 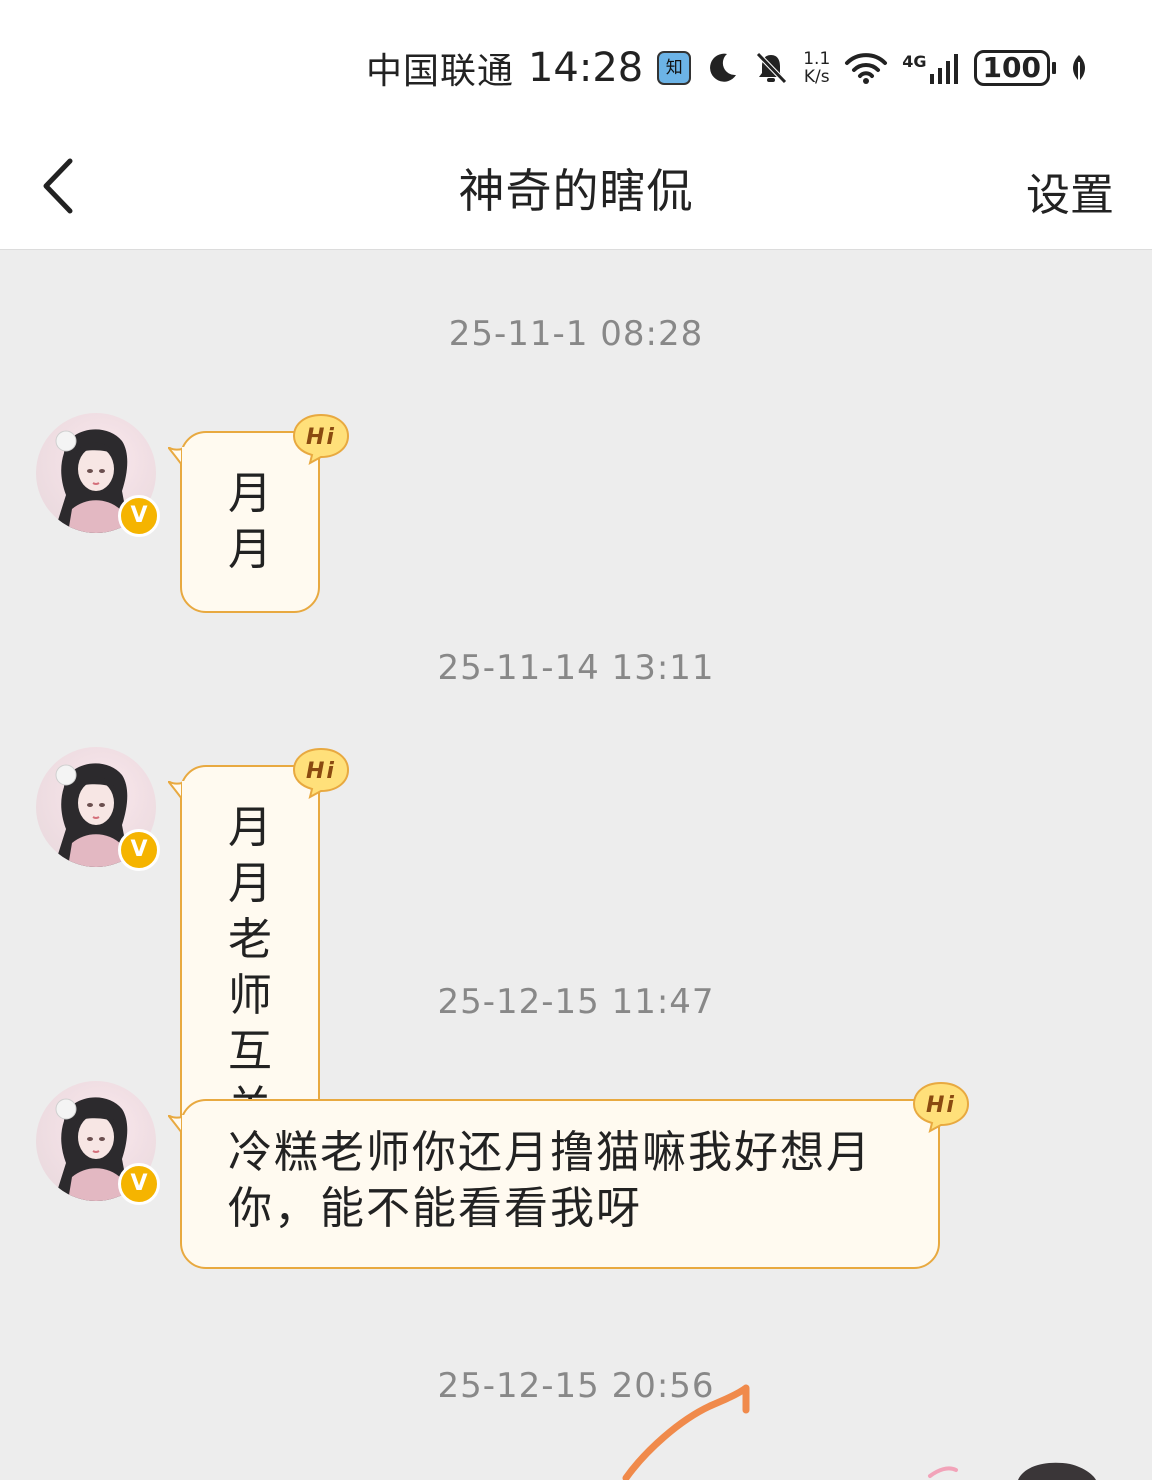 What do you see at coordinates (723, 67) in the screenshot?
I see `moon-icon` at bounding box center [723, 67].